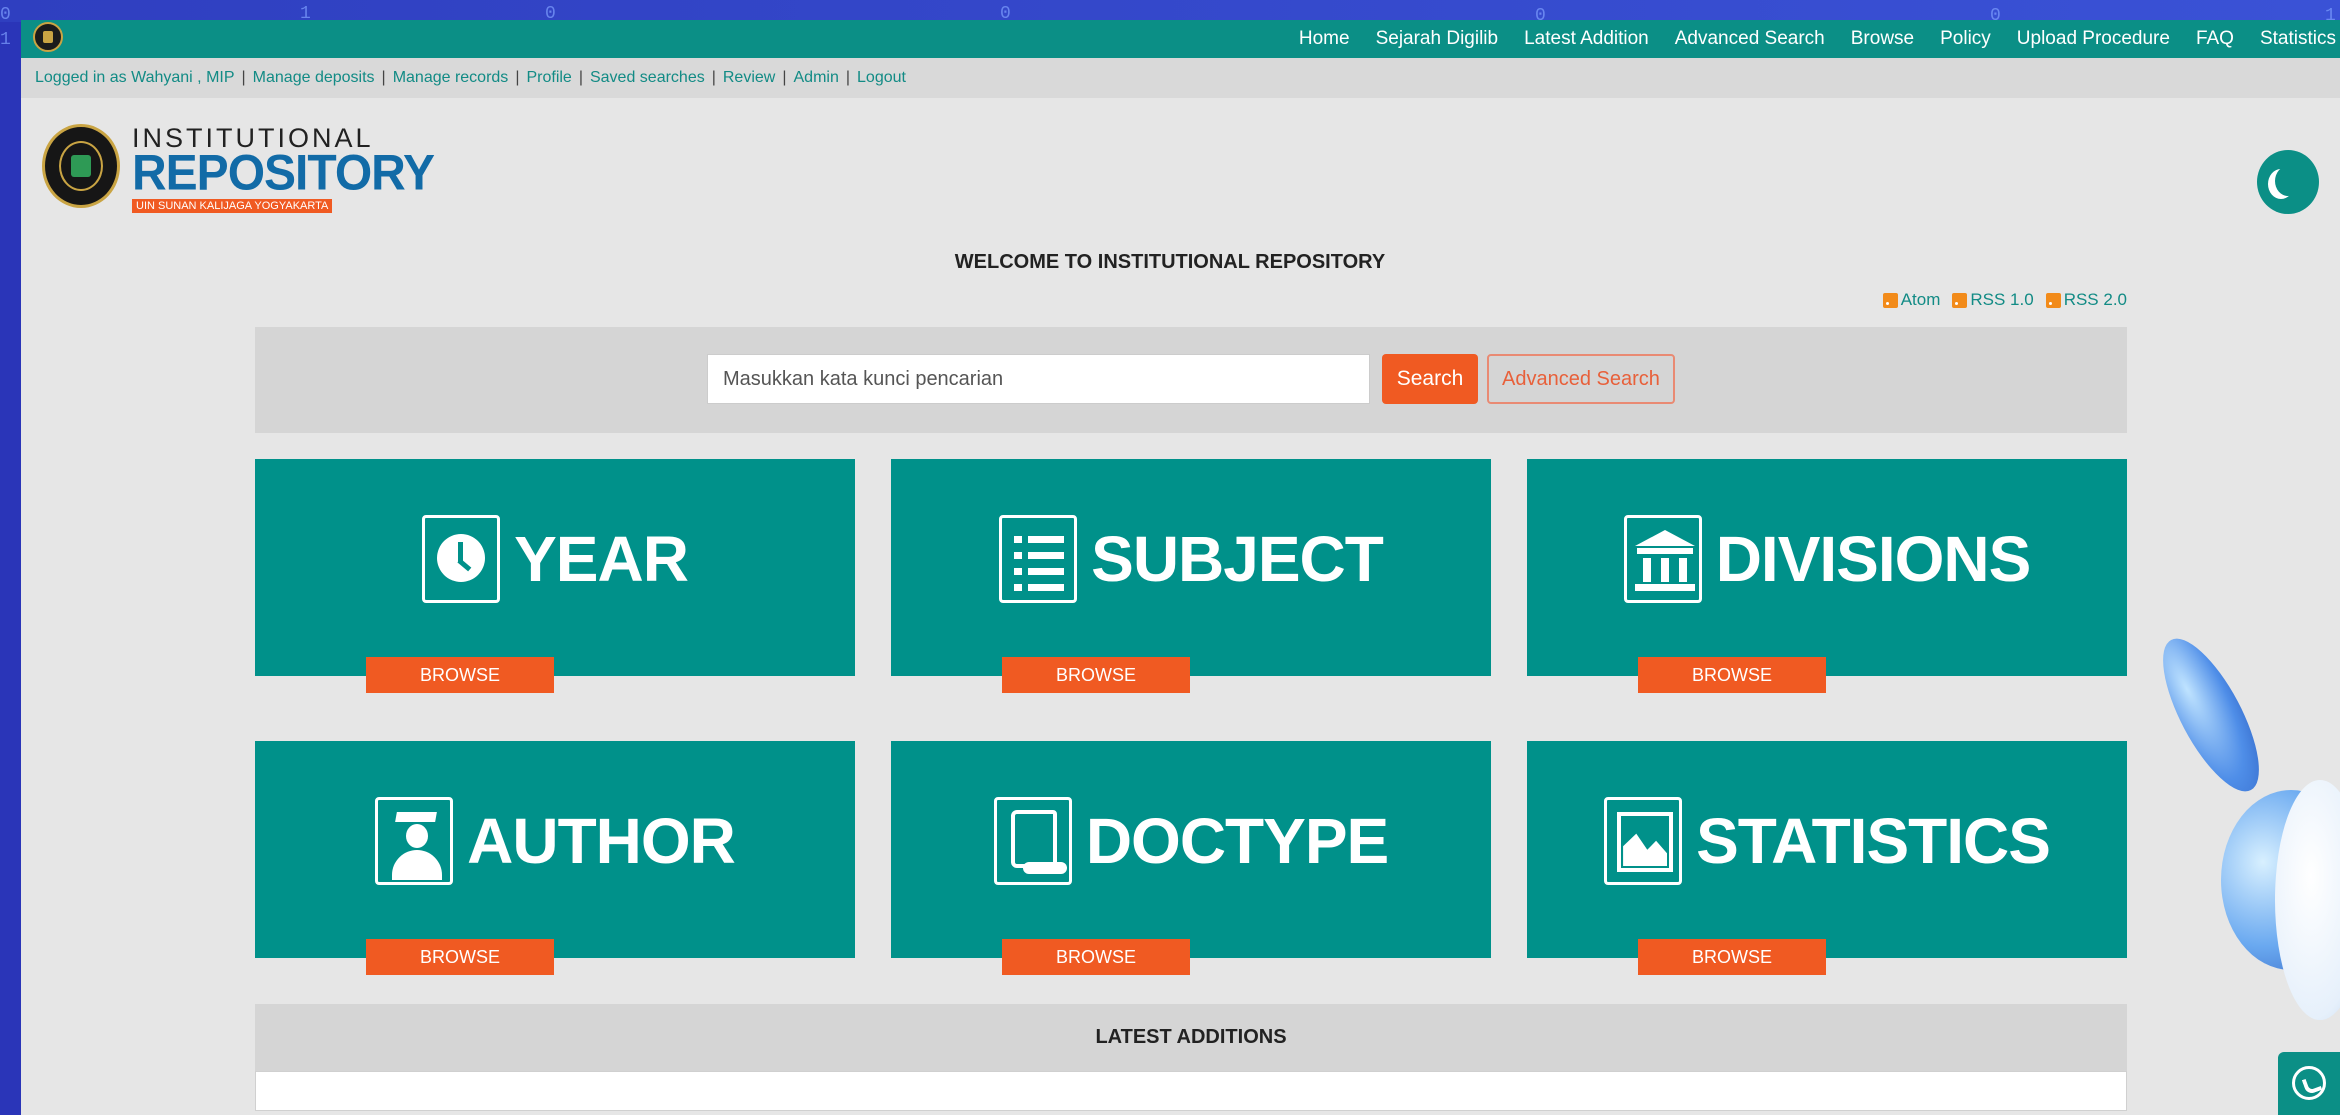 The width and height of the screenshot is (2340, 1115). Describe the element at coordinates (2288, 182) in the screenshot. I see `dark-mode-toggle-moon-icon` at that location.